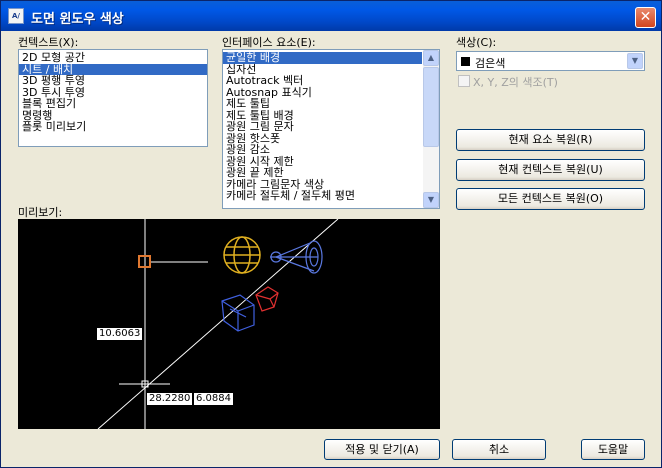 Image resolution: width=662 pixels, height=468 pixels. I want to click on coord-x-tooltip: 28.2280, so click(170, 399).